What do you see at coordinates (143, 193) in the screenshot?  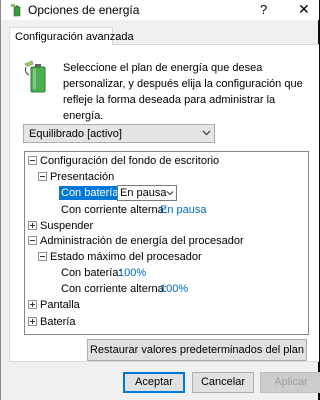 I see `on-battery-value: En pausa` at bounding box center [143, 193].